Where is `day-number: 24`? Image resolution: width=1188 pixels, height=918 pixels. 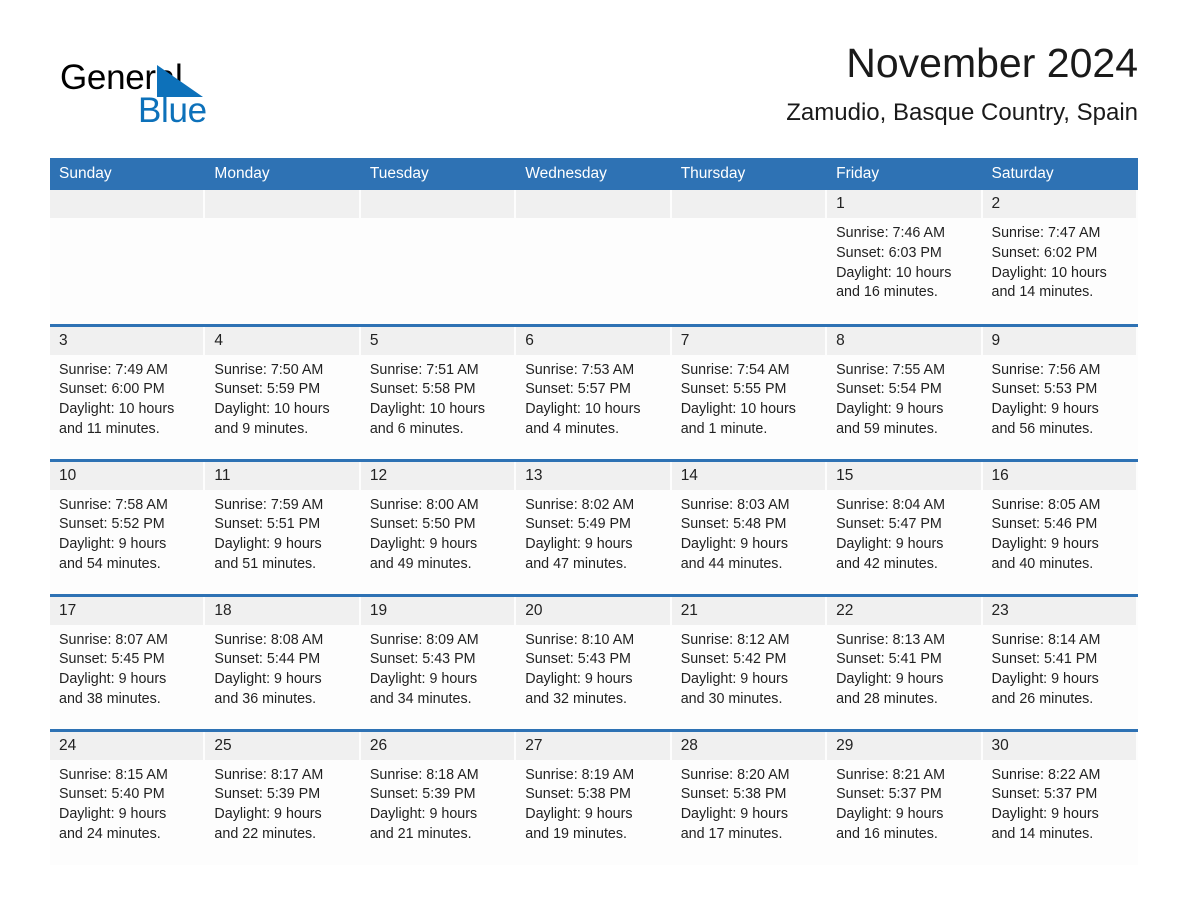 day-number: 24 is located at coordinates (127, 745).